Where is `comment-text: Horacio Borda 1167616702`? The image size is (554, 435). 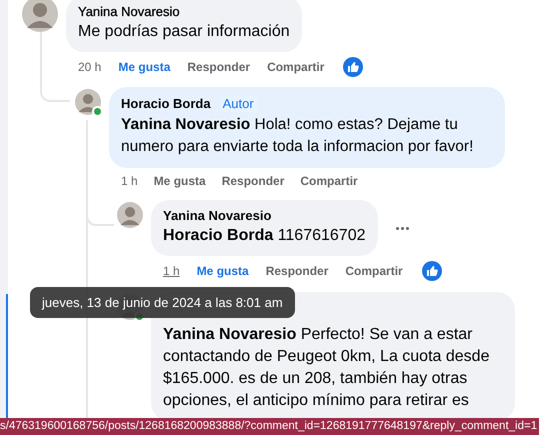 comment-text: Horacio Borda 1167616702 is located at coordinates (264, 236).